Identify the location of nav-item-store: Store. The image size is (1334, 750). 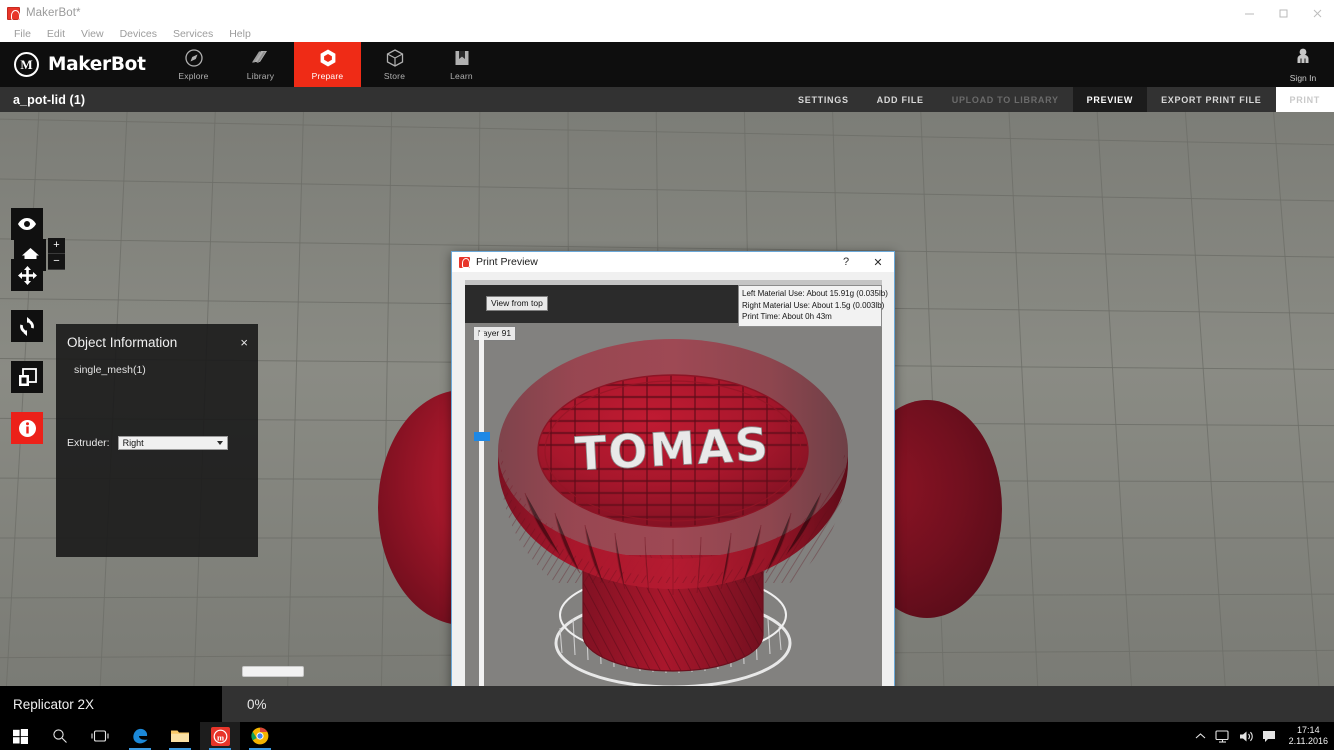
(394, 64).